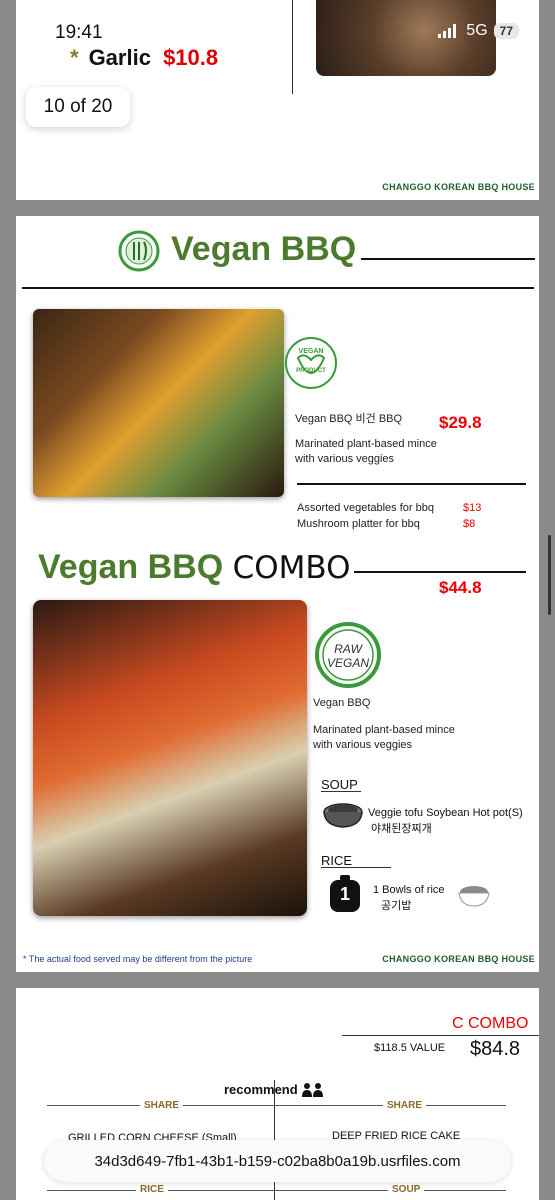 The width and height of the screenshot is (555, 1200). Describe the element at coordinates (311, 363) in the screenshot. I see `vegan-product-badge-icon: VEGAN PRODUCT` at that location.